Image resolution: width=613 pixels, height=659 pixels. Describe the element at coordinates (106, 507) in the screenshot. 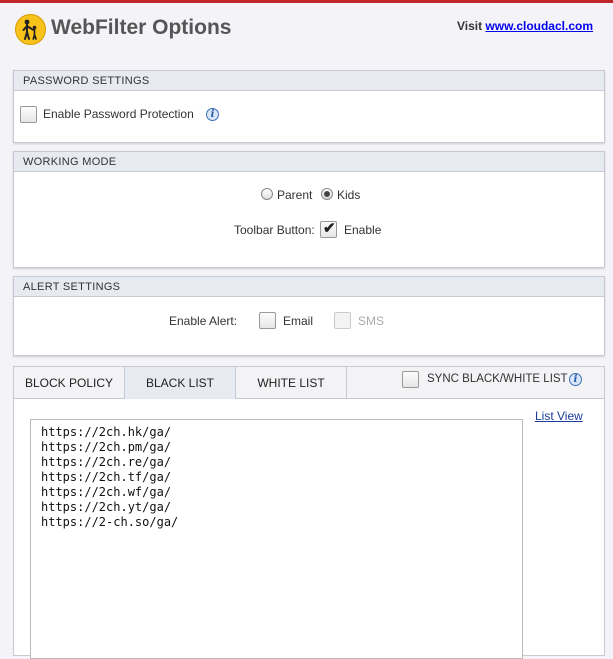

I see `list-item: https://2ch.yt/ga/` at that location.